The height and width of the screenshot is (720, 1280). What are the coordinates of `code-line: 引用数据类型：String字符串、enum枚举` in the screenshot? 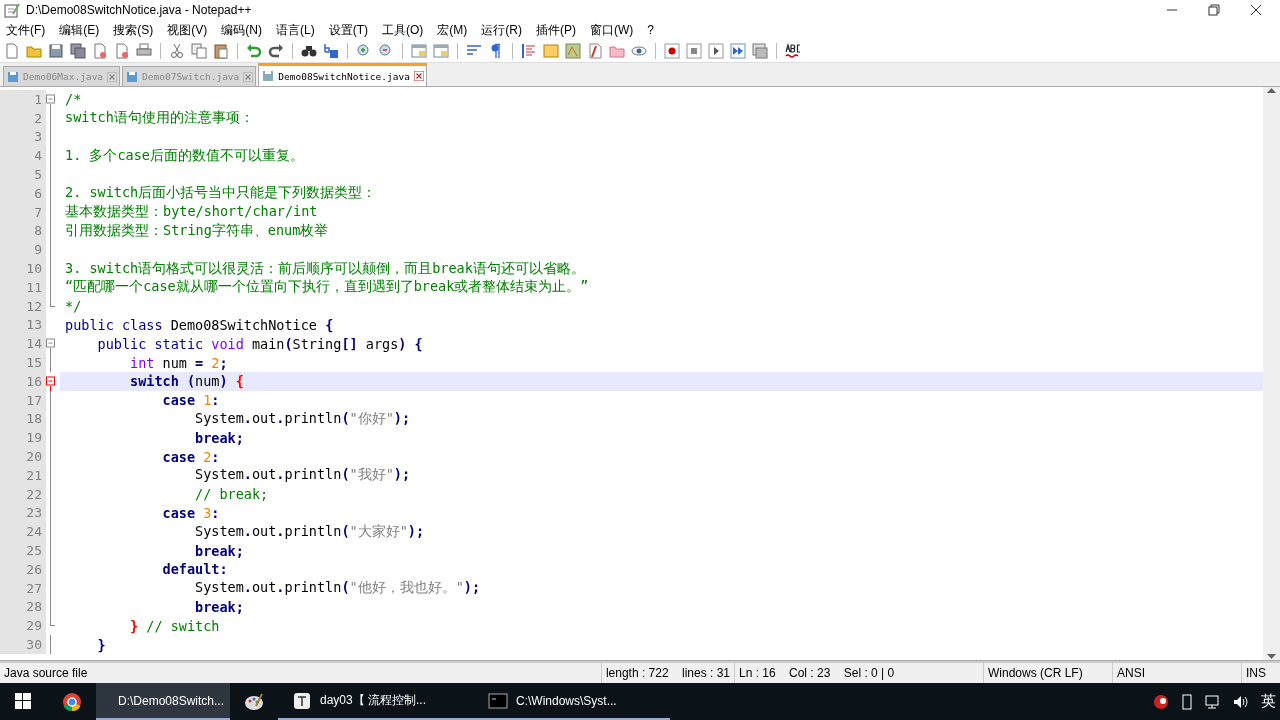 It's located at (197, 230).